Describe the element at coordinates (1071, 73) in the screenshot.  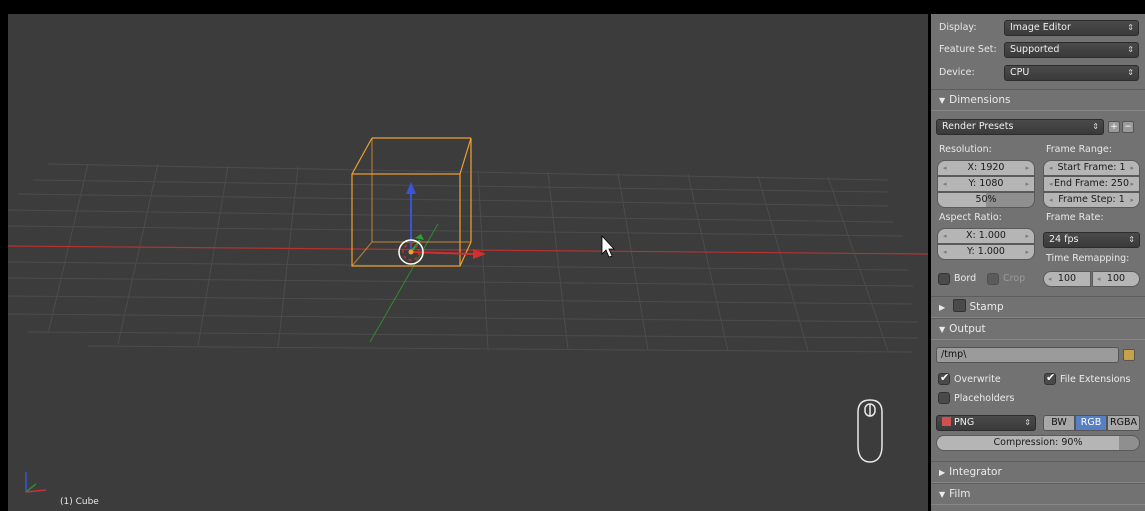
I see `device-select: CPU ⇕` at that location.